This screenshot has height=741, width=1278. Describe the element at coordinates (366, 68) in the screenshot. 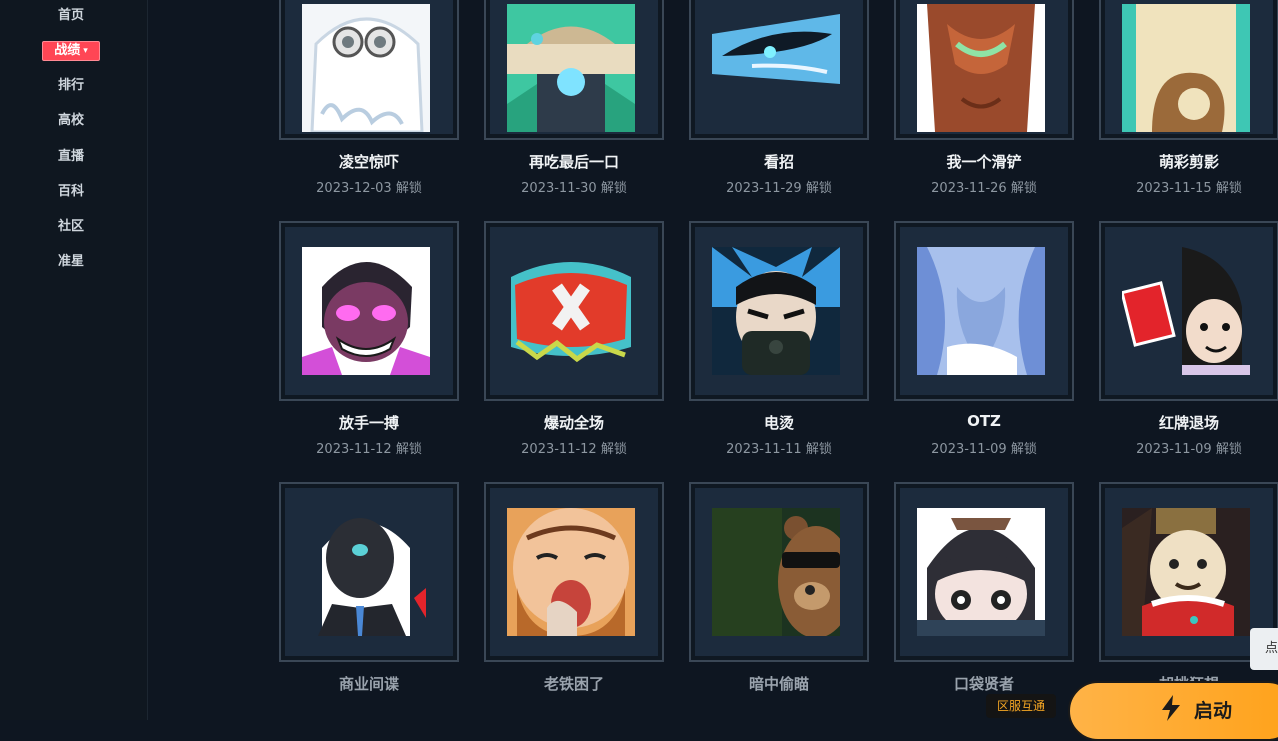

I see `ghost-spray-icon` at that location.